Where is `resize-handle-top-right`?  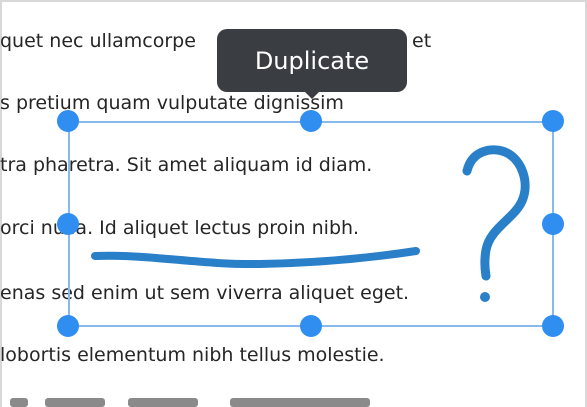 resize-handle-top-right is located at coordinates (553, 121).